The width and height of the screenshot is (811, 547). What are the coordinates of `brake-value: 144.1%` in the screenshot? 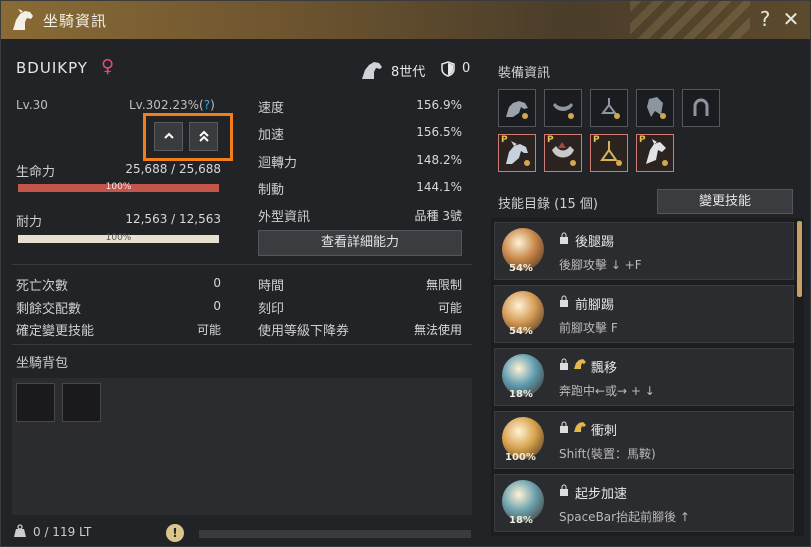 It's located at (439, 187).